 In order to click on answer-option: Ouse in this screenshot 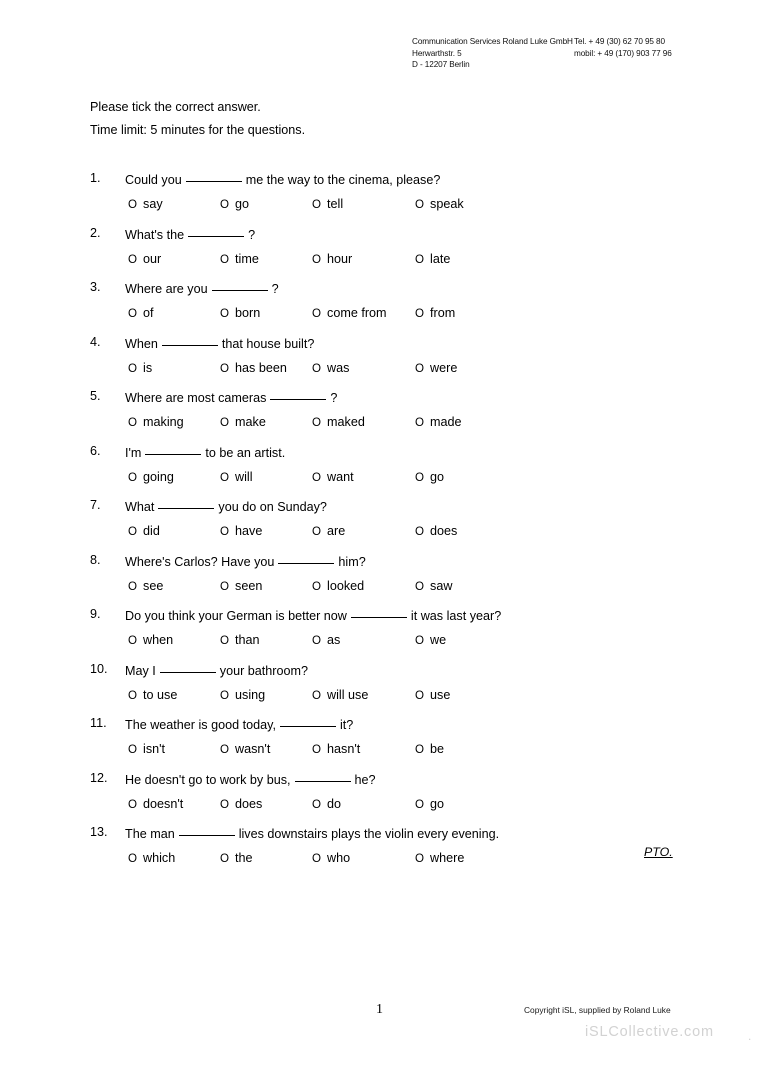, I will do `click(432, 695)`.